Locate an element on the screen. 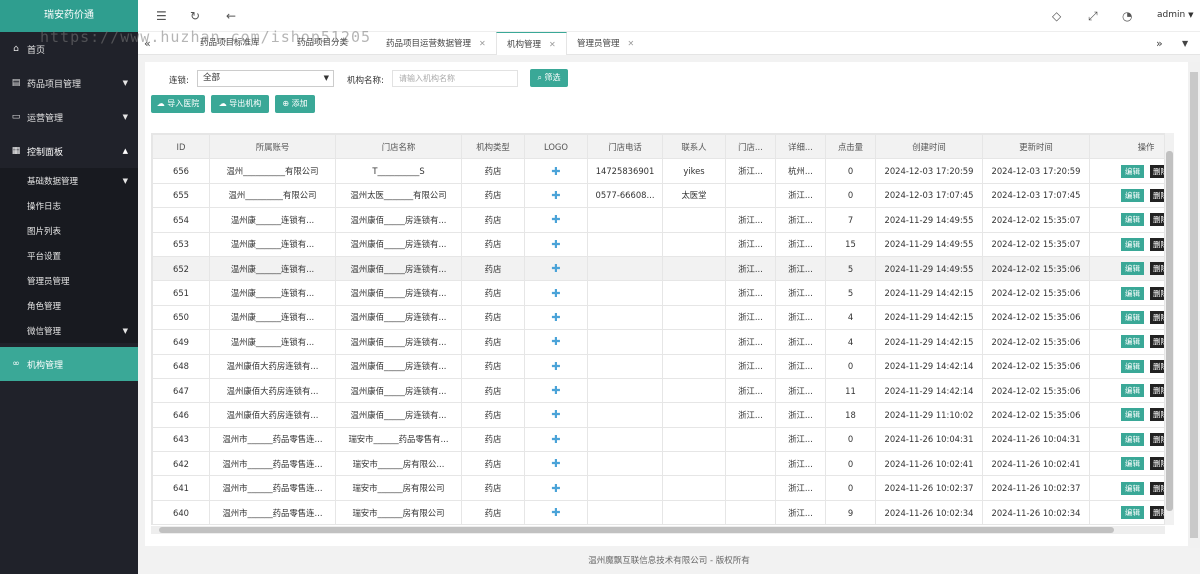  column-header: 更新时间 is located at coordinates (1036, 147).